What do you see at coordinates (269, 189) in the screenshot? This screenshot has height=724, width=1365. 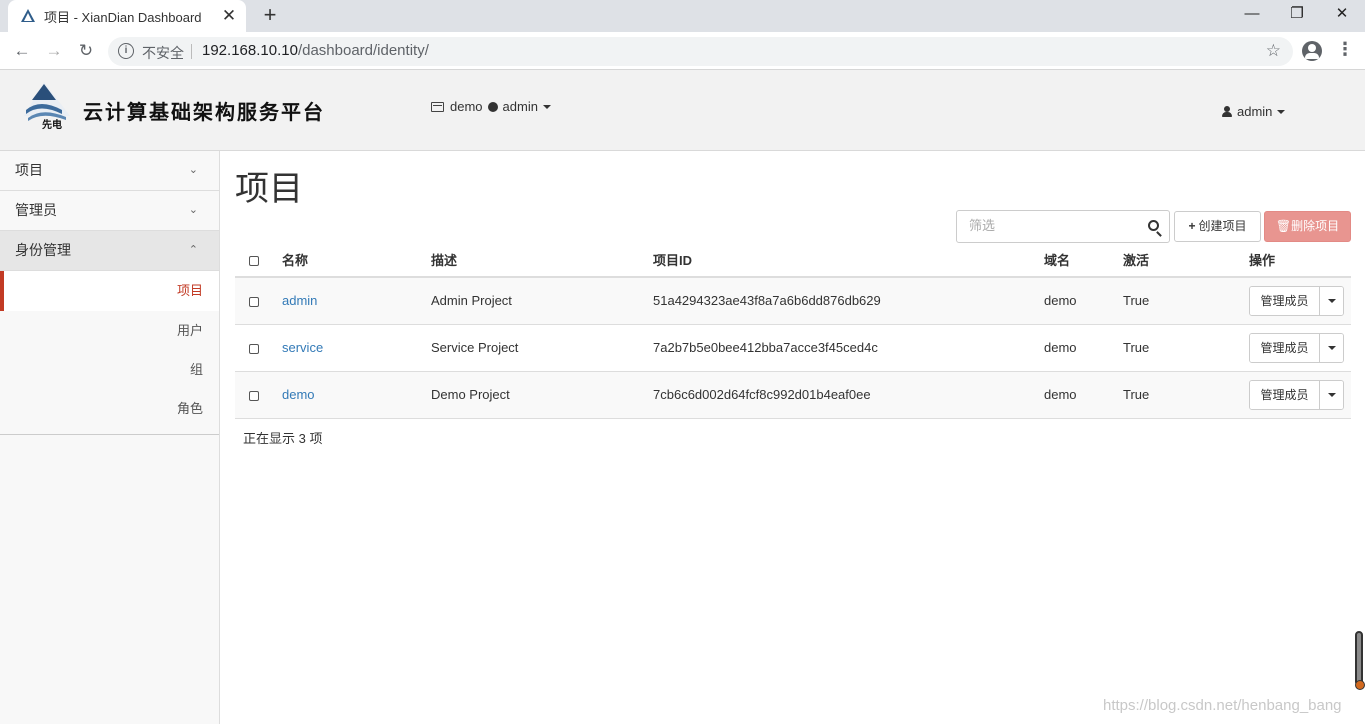 I see `page-title: 项目` at bounding box center [269, 189].